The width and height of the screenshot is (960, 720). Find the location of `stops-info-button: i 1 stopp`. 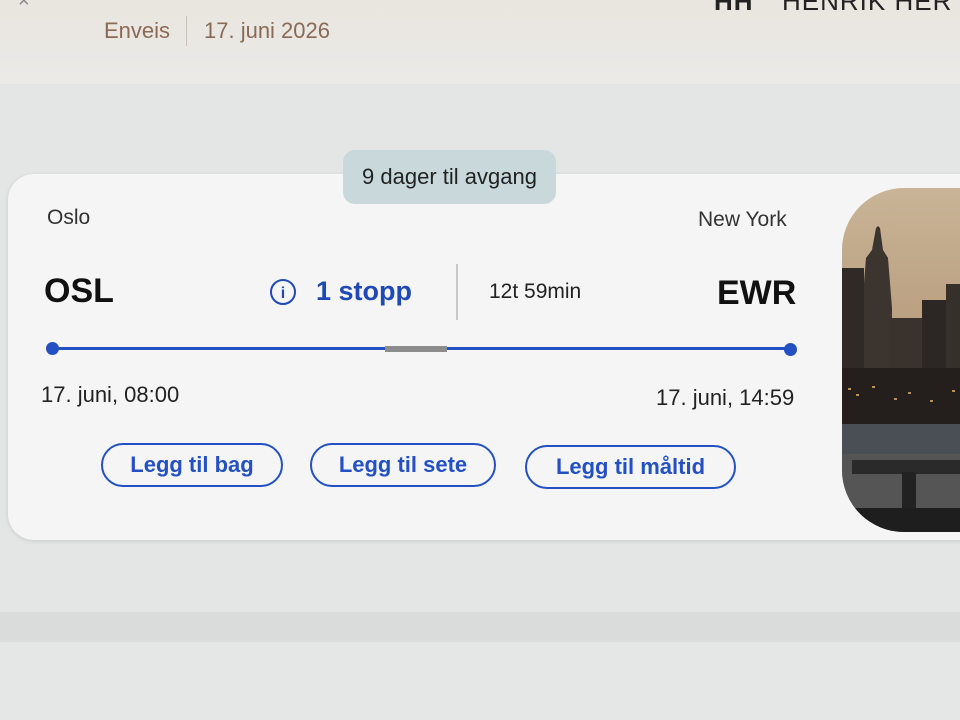

stops-info-button: i 1 stopp is located at coordinates (341, 291).